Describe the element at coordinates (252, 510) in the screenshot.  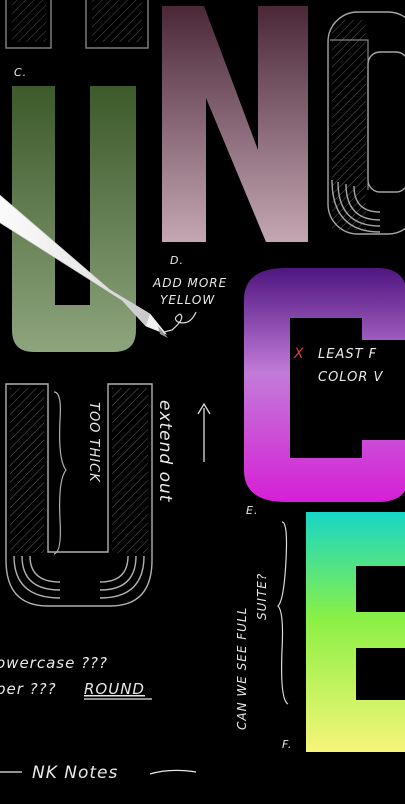
I see `note-label-e: E.` at that location.